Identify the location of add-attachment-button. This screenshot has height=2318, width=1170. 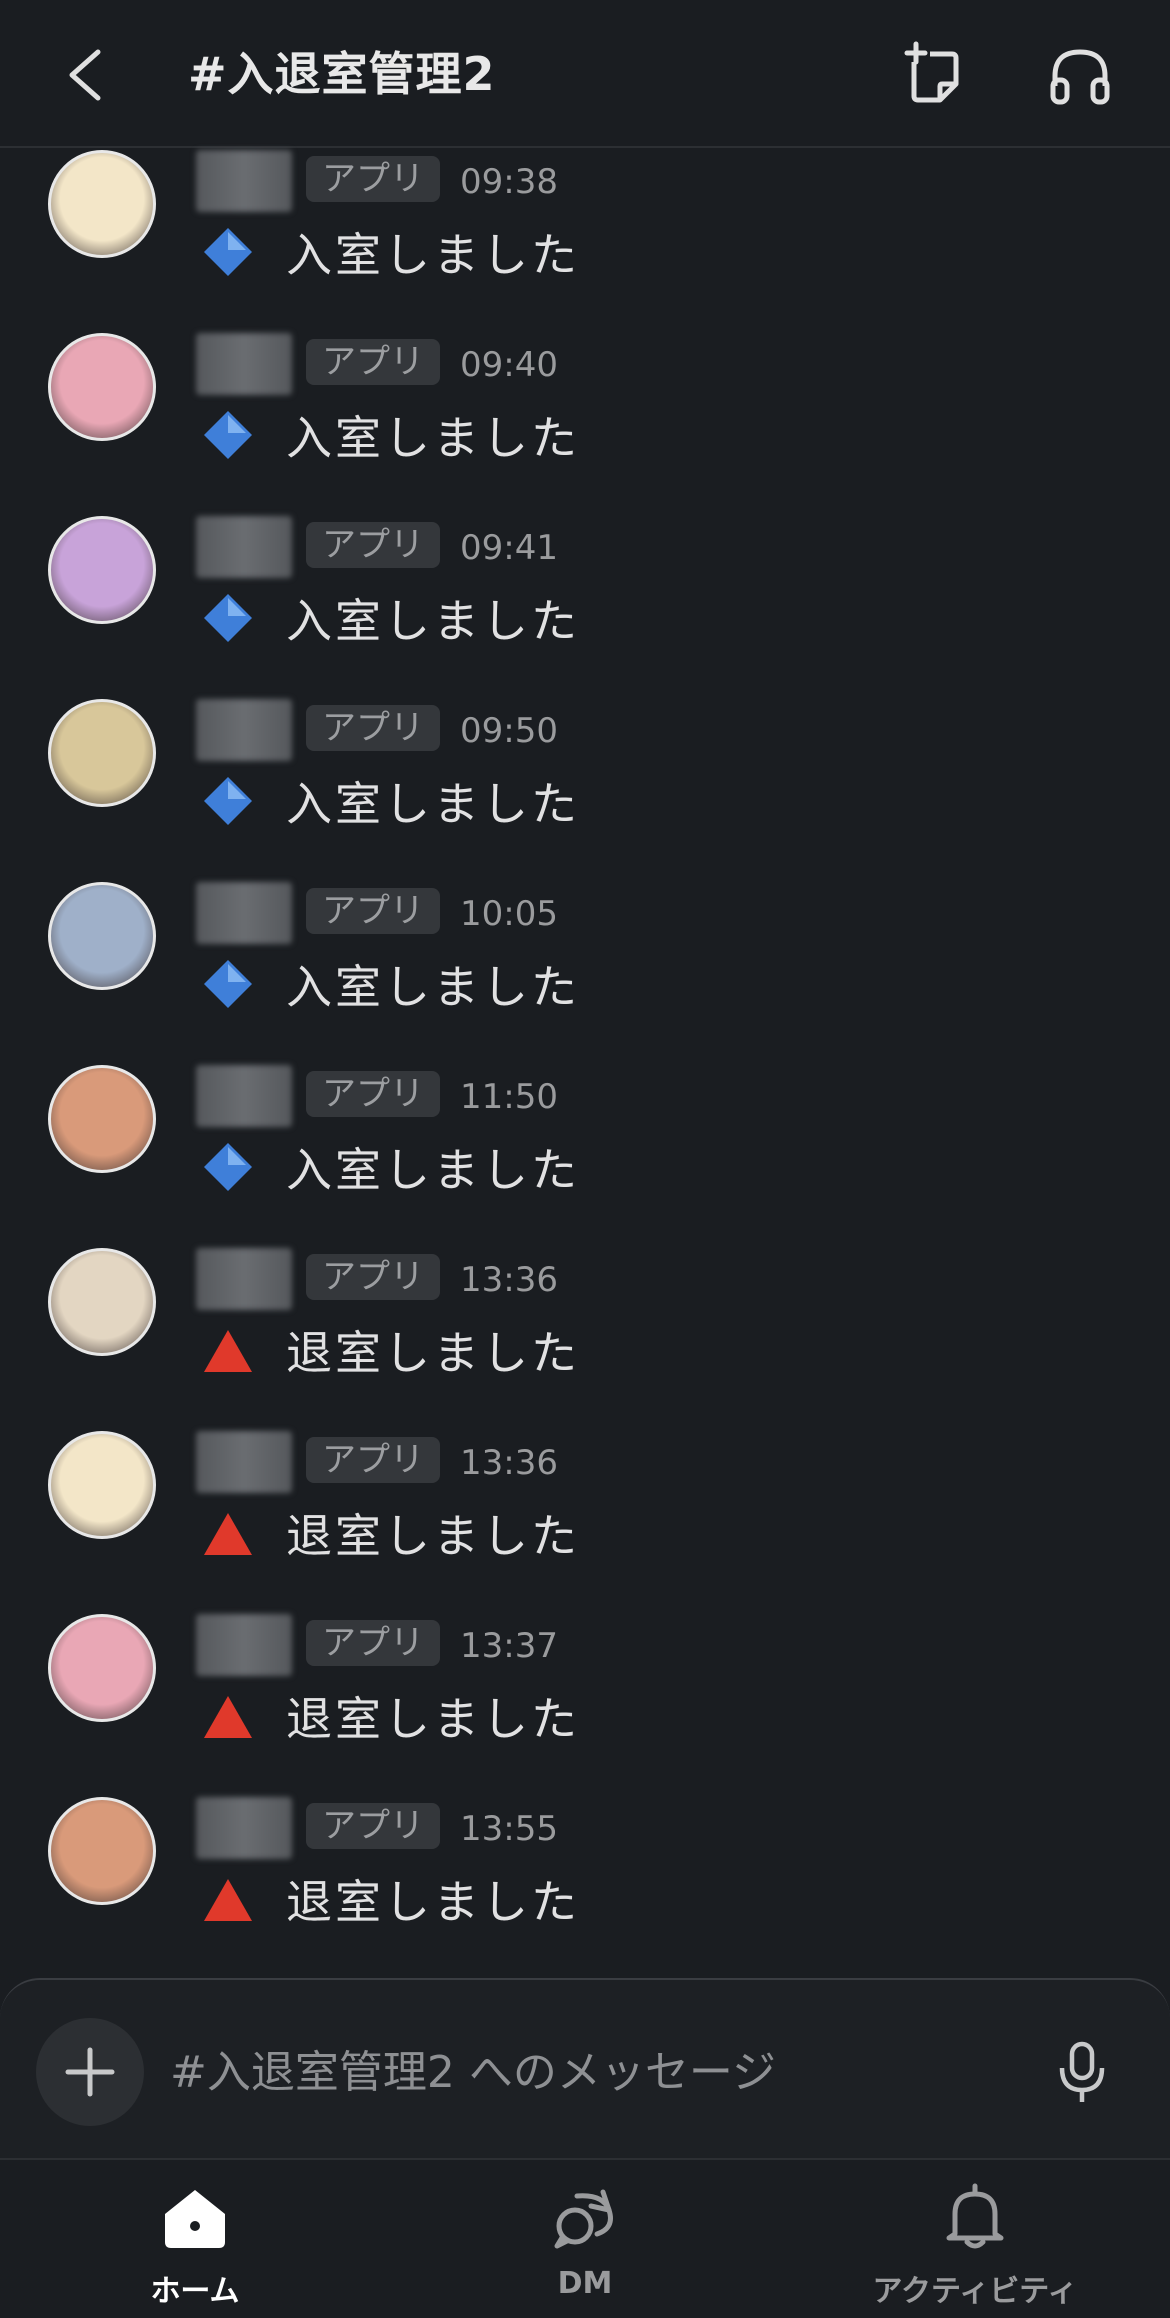
(90, 2072).